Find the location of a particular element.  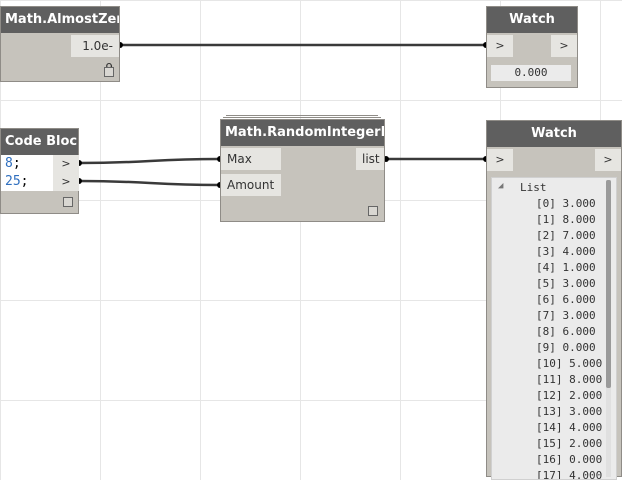

list-item: [3] 4.000 is located at coordinates (566, 252).